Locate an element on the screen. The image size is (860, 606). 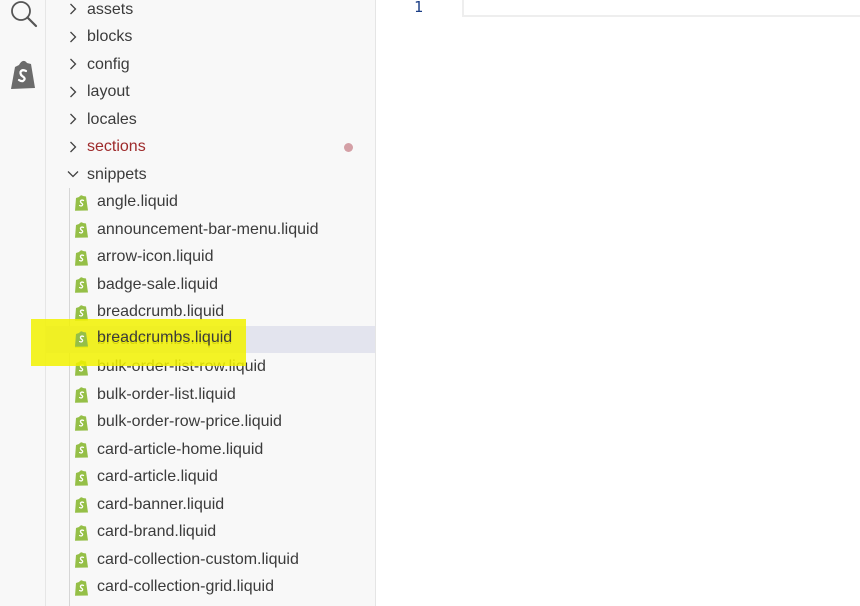
shopify-icon is located at coordinates (22, 74).